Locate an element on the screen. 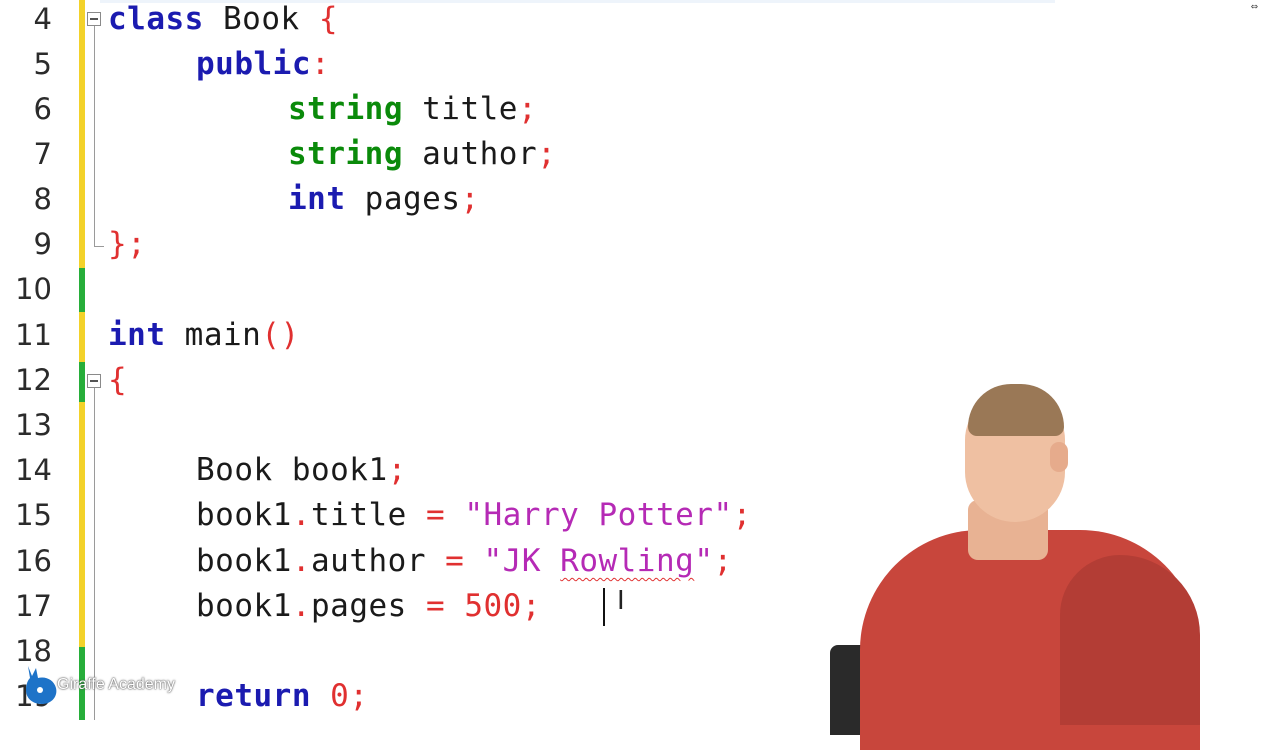 The height and width of the screenshot is (750, 1280). code-line-7: string author; is located at coordinates (422, 154).